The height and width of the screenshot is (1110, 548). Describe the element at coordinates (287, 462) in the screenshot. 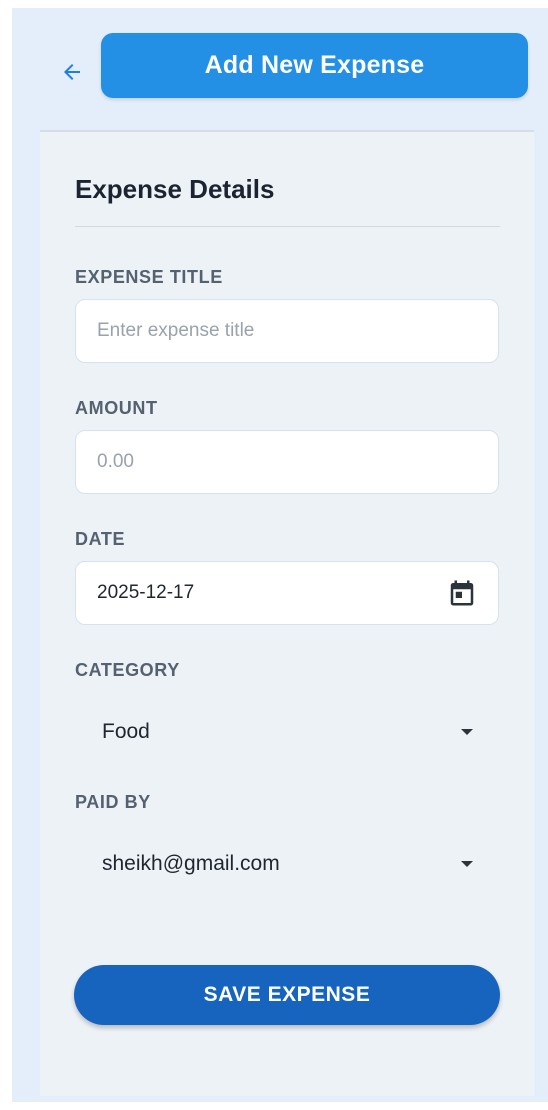

I see `amount-input` at that location.